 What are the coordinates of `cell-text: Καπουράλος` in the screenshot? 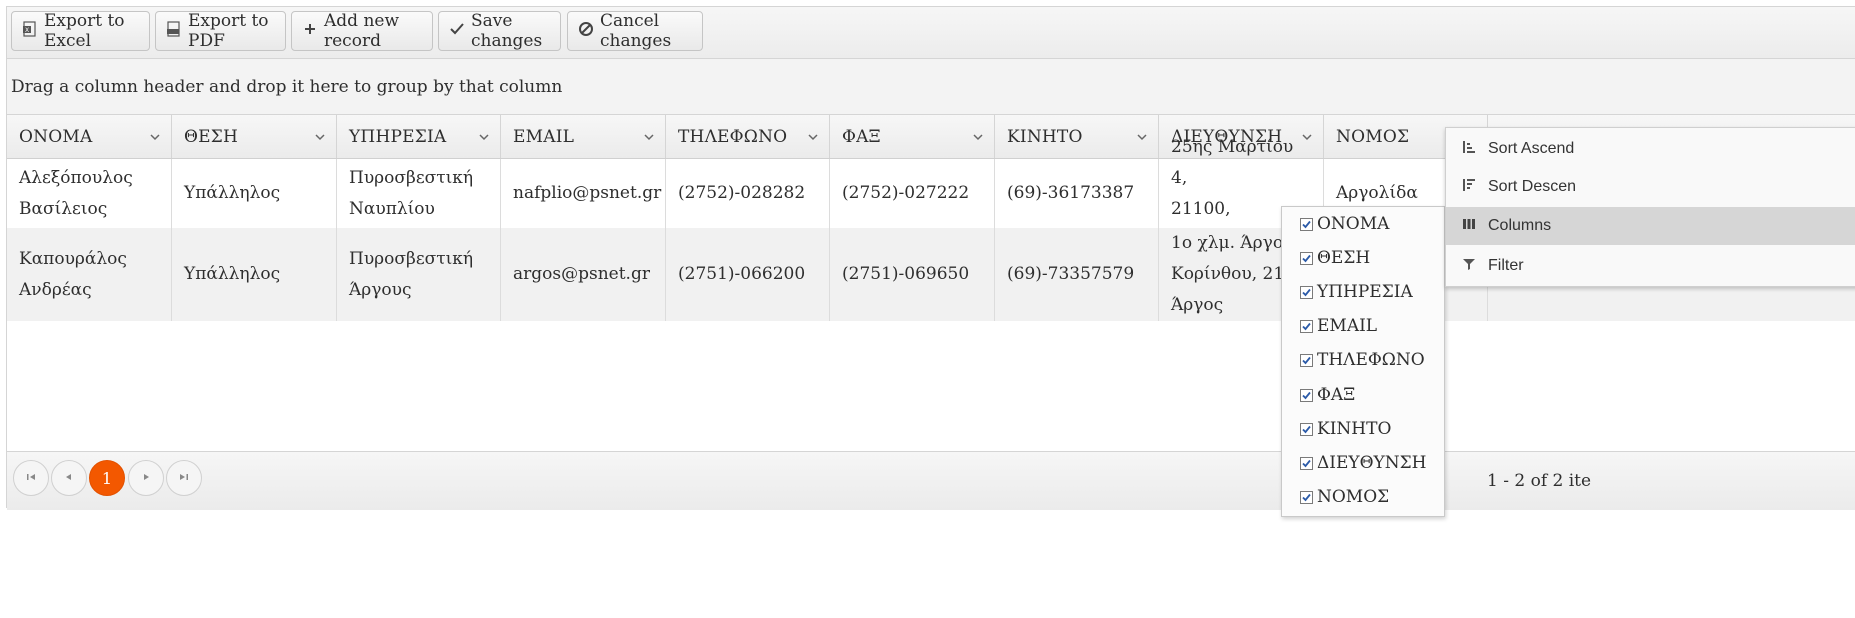 It's located at (73, 258).